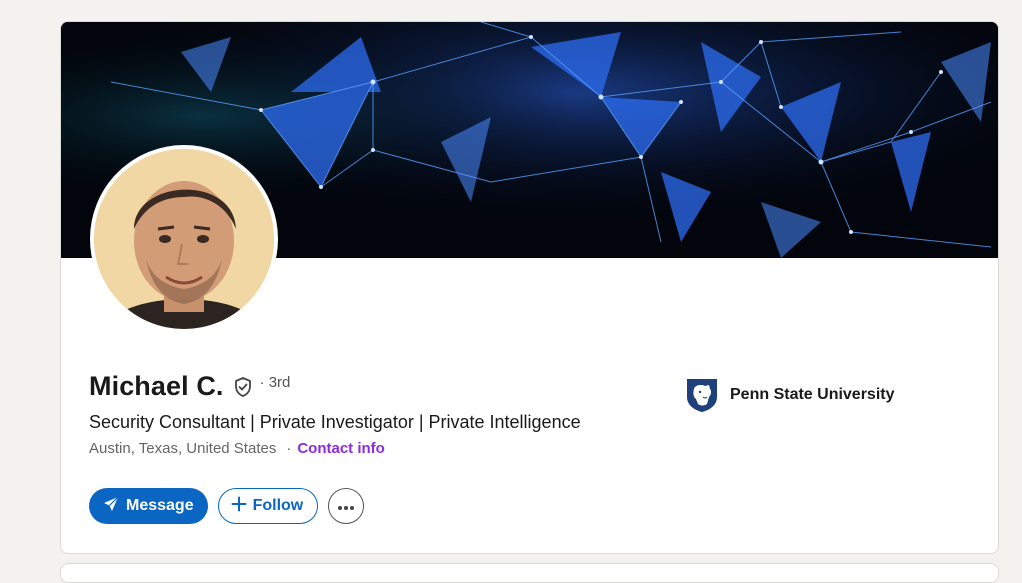 The image size is (1022, 583). I want to click on profile-name: Michael C., so click(156, 386).